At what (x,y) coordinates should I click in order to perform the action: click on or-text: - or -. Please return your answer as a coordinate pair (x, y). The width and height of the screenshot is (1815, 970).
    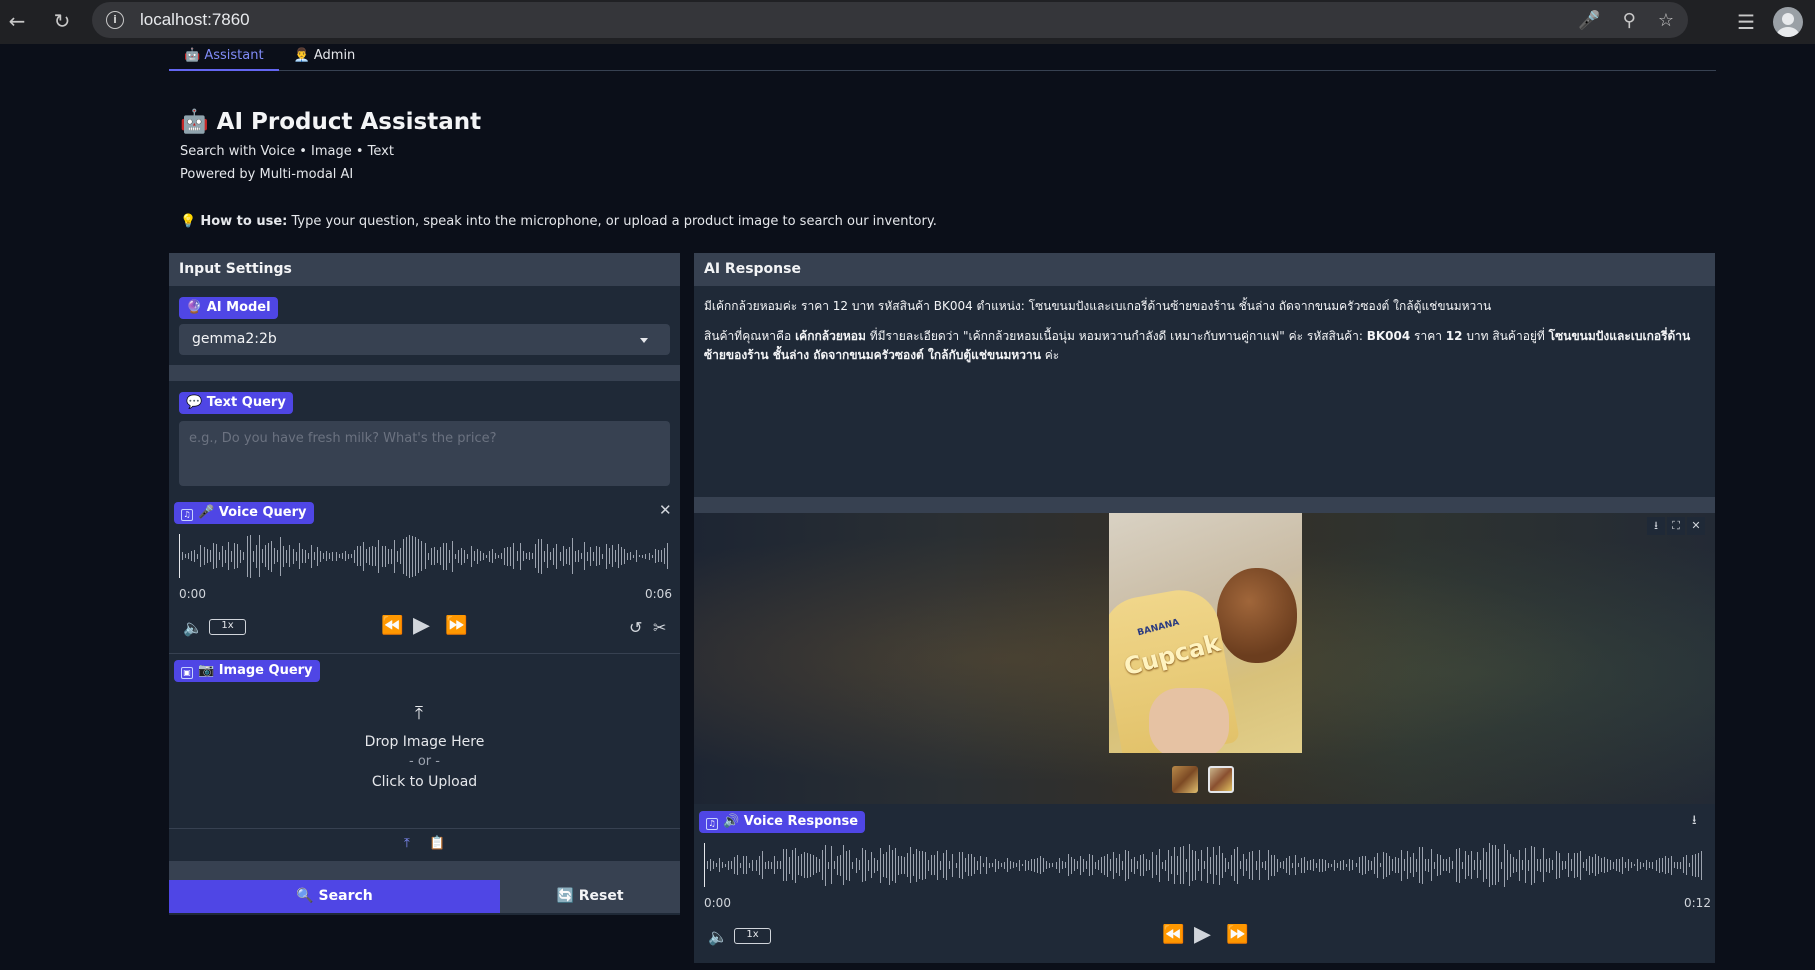
    Looking at the image, I should click on (424, 761).